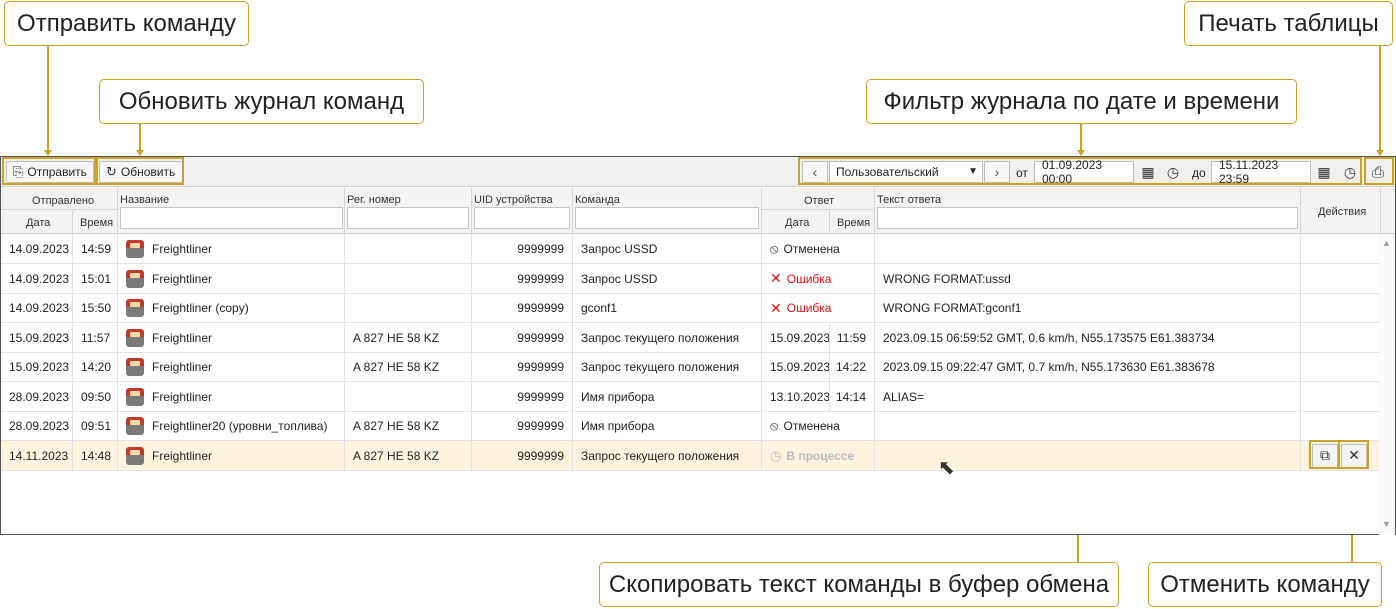 This screenshot has height=609, width=1396. What do you see at coordinates (1084, 172) in the screenshot?
I see `from-date-input: 01.09.2023 00:00` at bounding box center [1084, 172].